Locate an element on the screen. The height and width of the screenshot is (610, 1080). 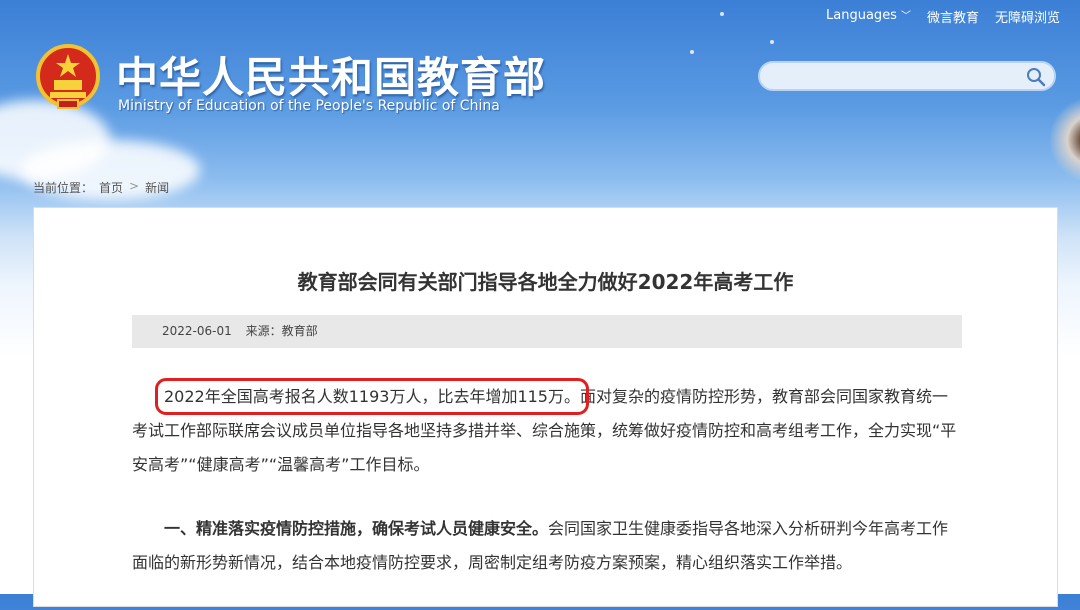
search-input is located at coordinates (899, 77).